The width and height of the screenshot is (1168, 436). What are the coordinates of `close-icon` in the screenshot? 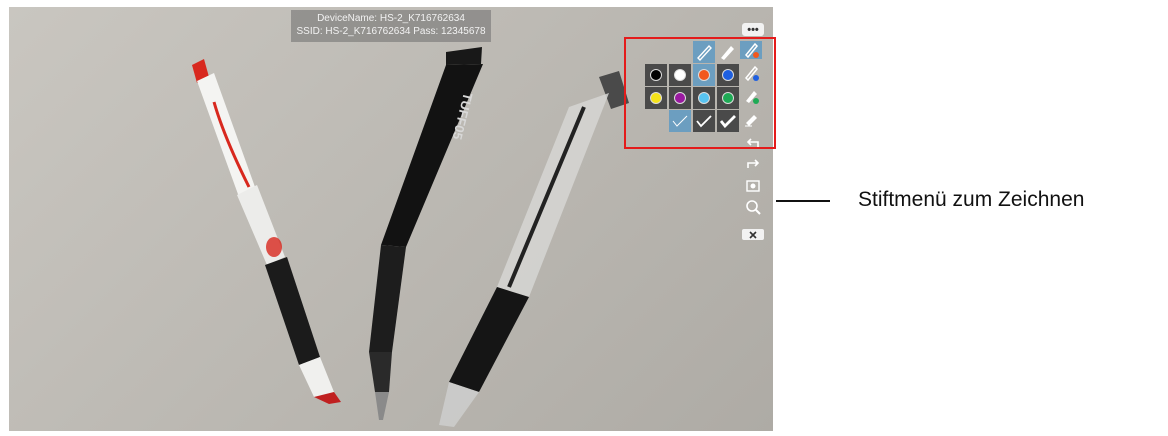 It's located at (753, 234).